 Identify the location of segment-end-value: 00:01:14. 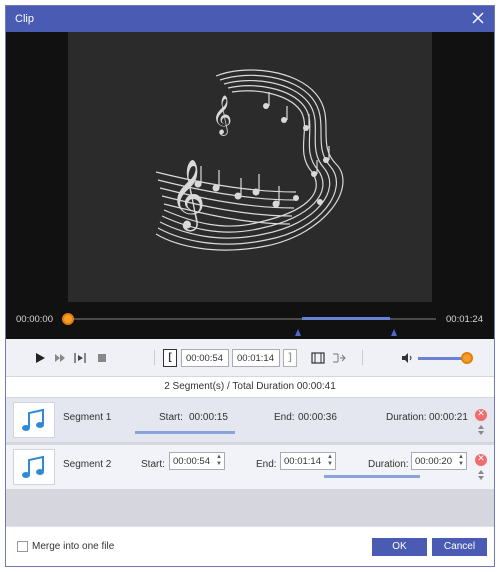
(302, 461).